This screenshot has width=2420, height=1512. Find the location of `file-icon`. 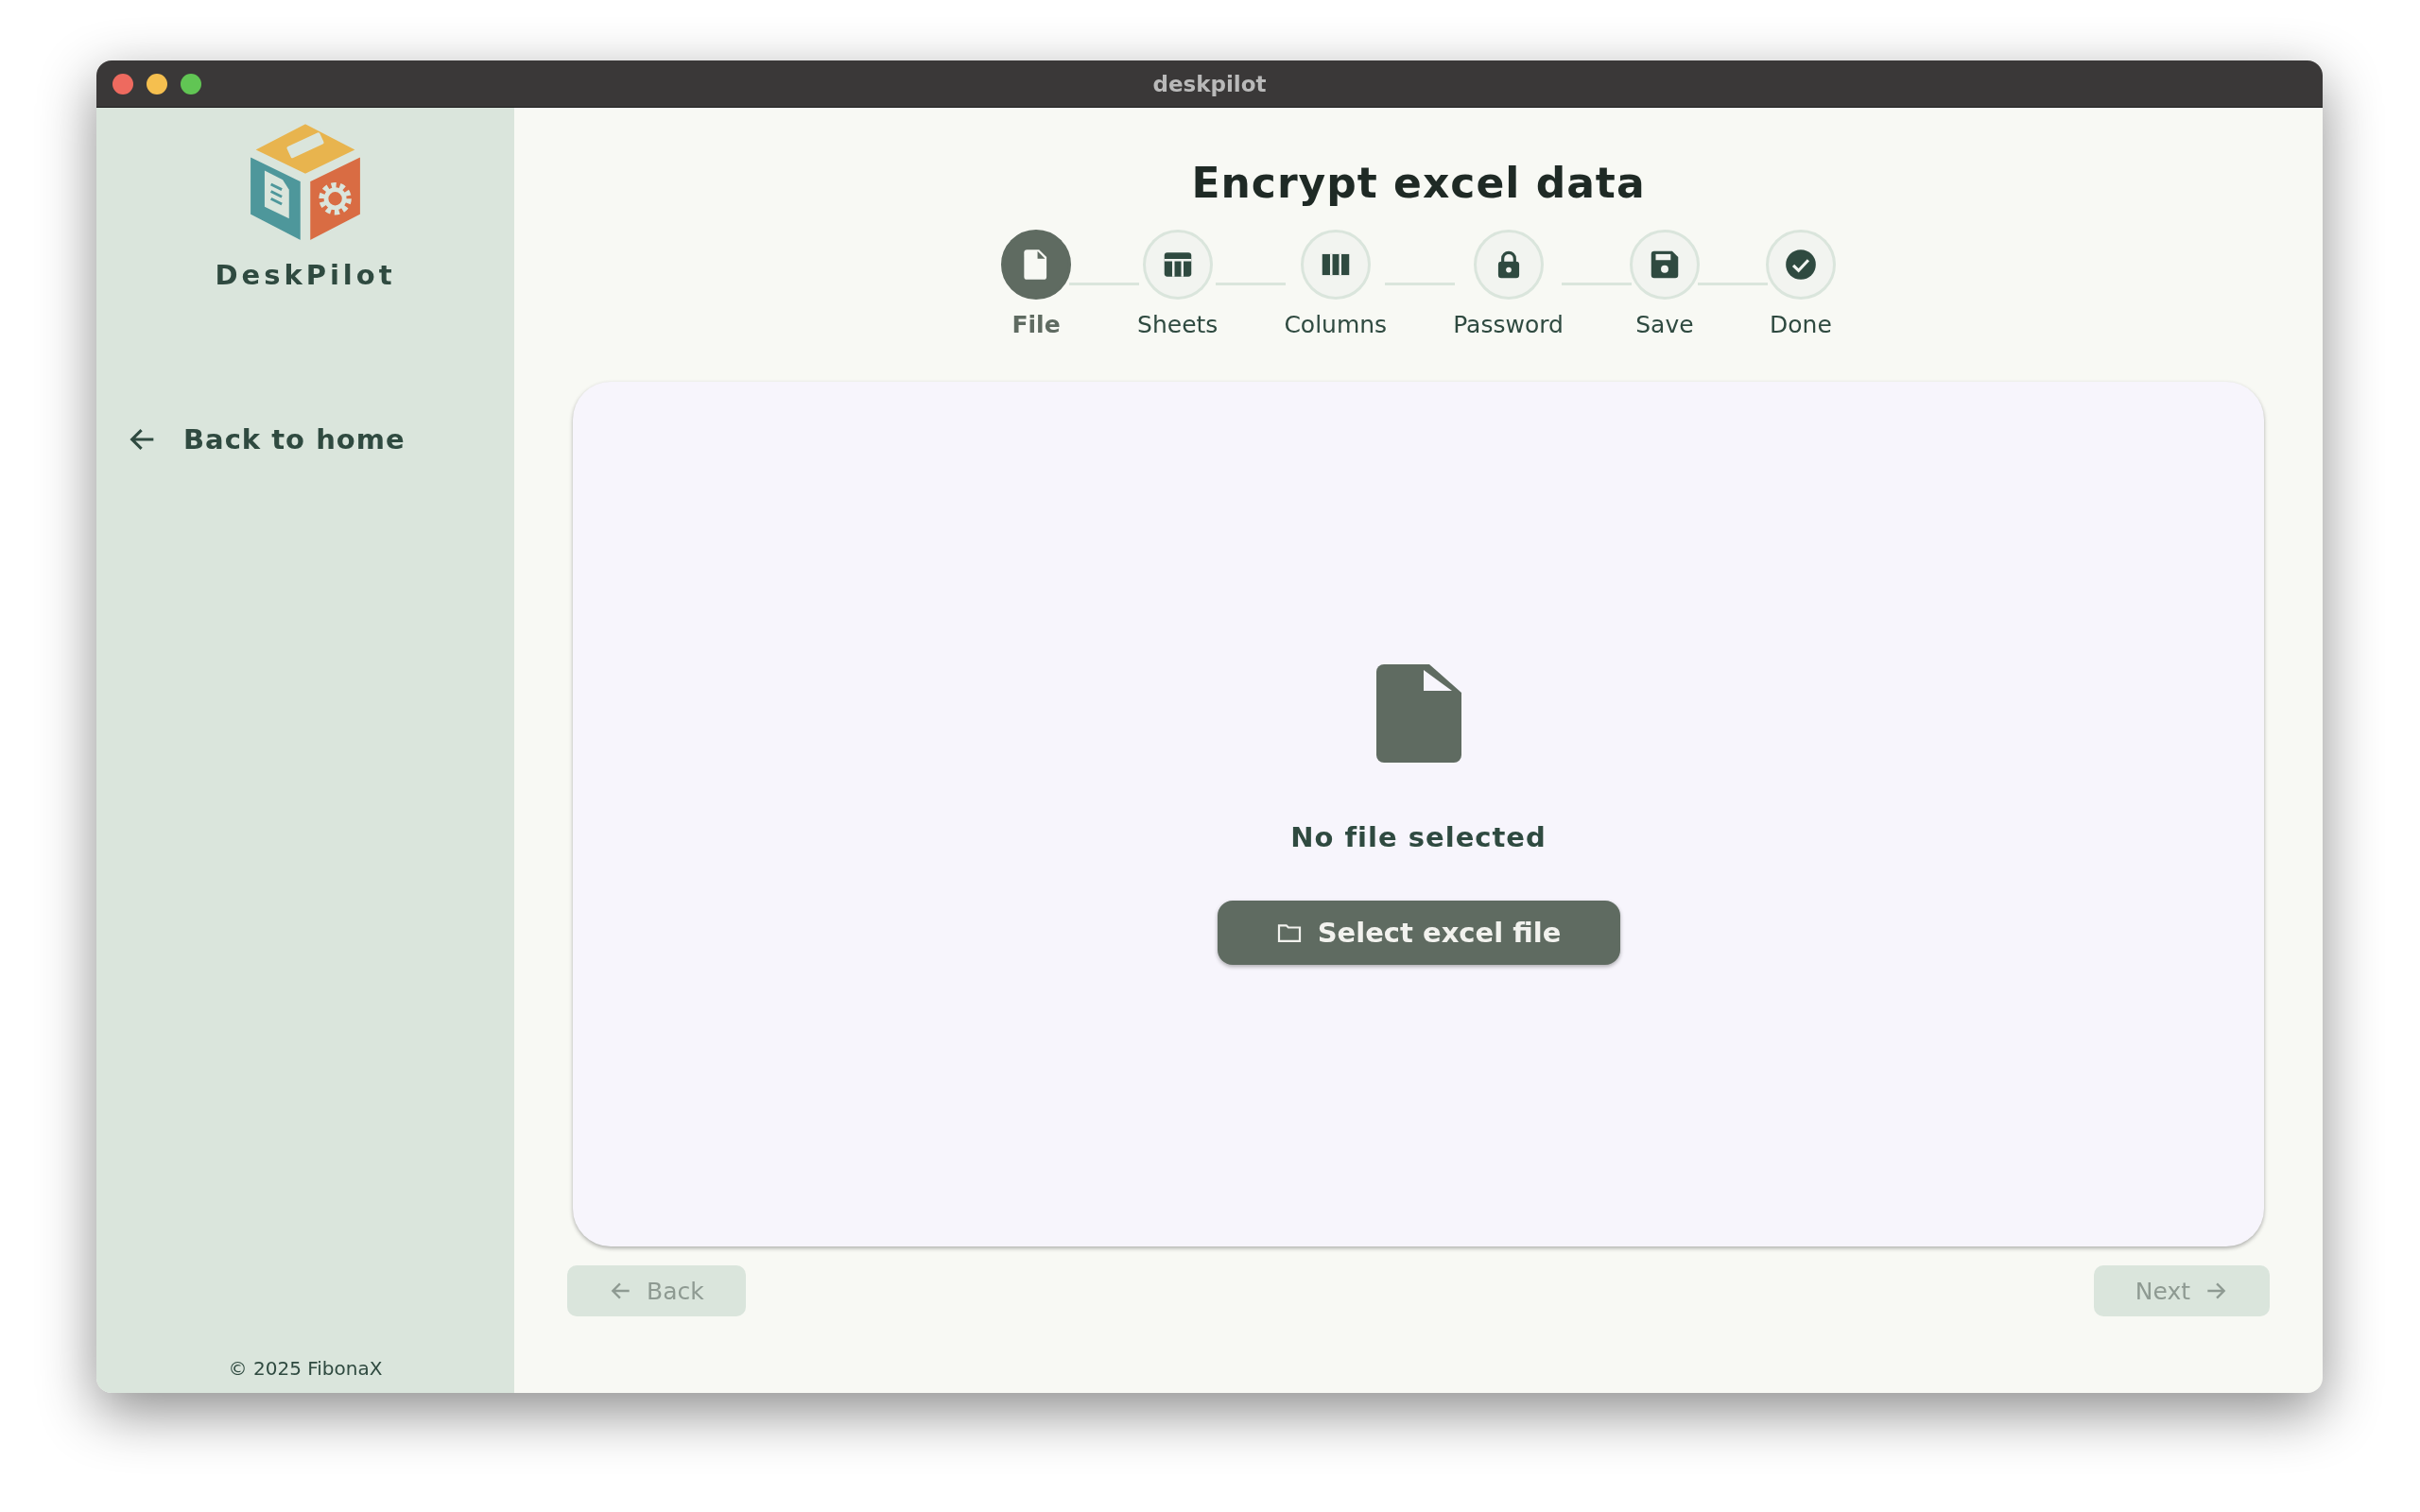

file-icon is located at coordinates (1418, 713).